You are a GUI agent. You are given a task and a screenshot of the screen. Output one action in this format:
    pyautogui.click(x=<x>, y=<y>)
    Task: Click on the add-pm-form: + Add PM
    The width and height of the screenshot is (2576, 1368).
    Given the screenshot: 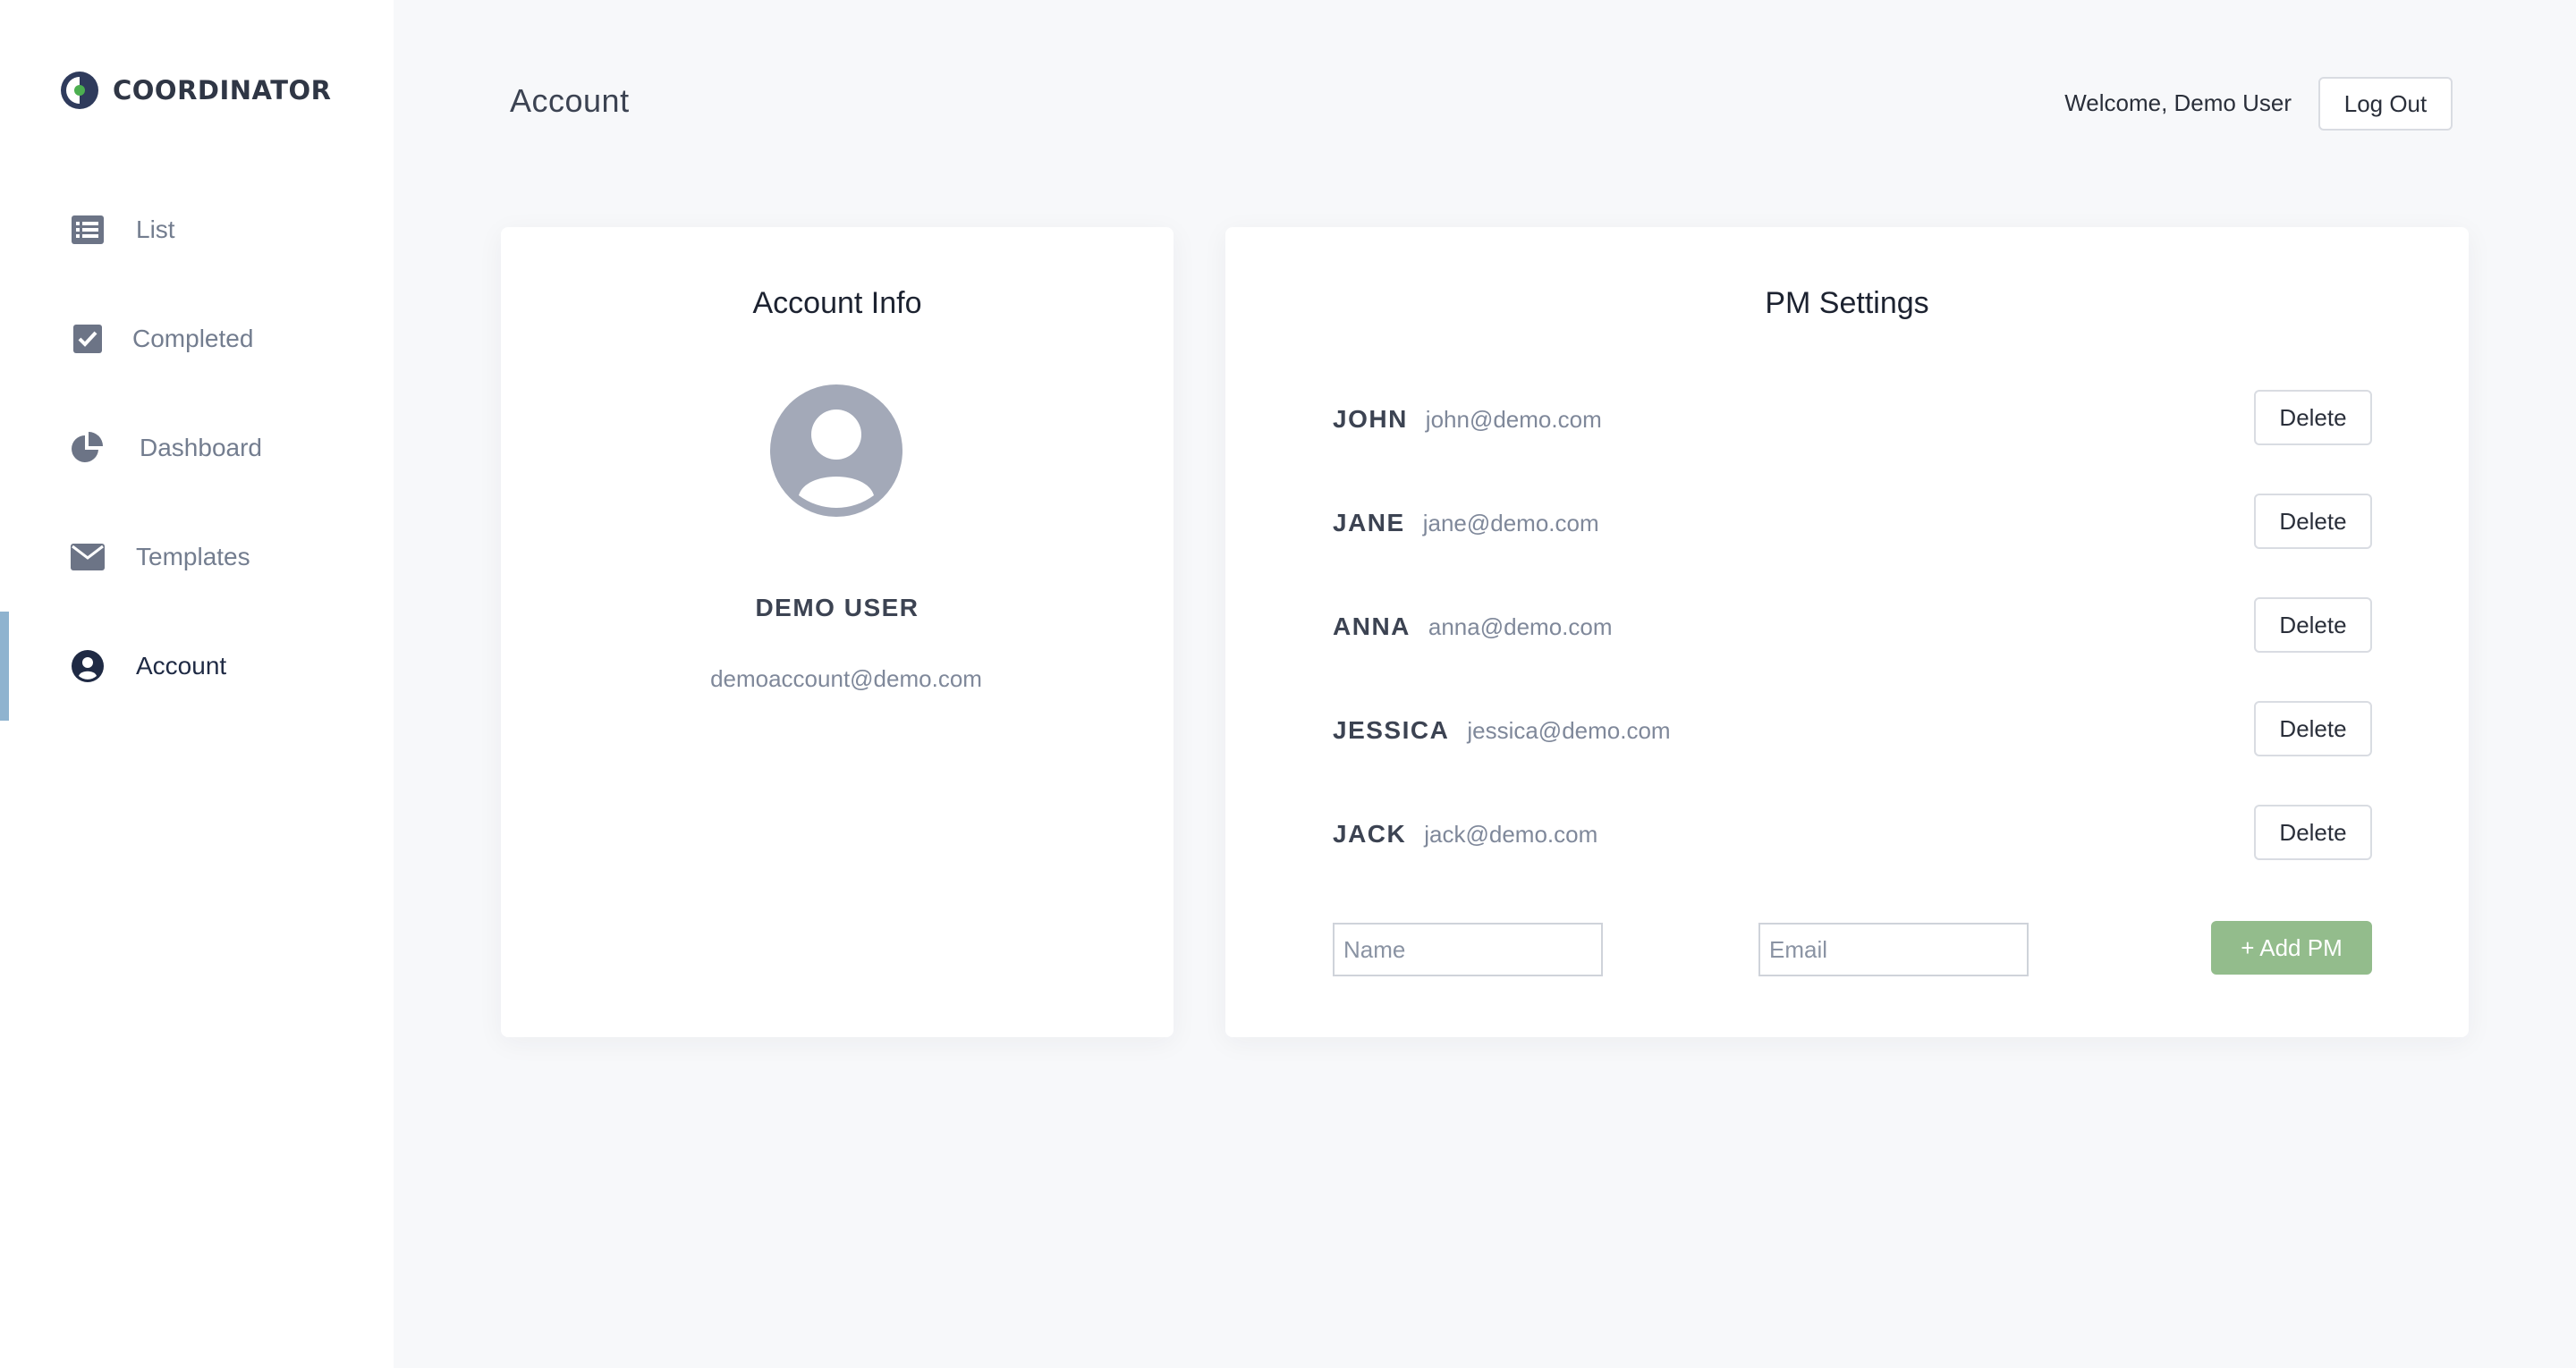 What is the action you would take?
    pyautogui.click(x=1852, y=949)
    